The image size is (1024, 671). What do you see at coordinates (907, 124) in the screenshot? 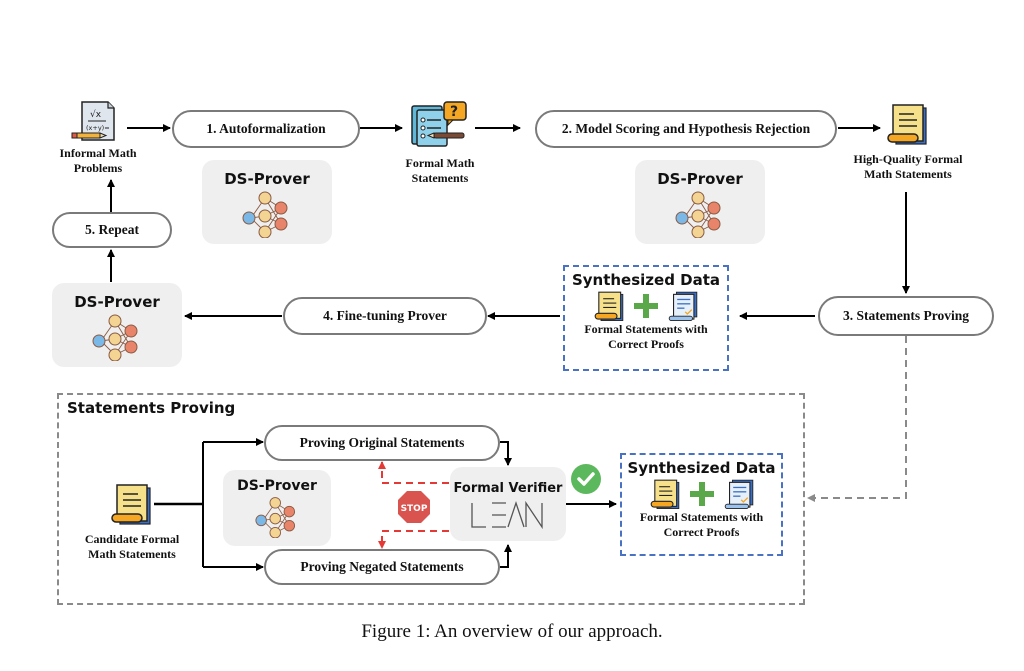
I see `high-quality-statements-icon` at bounding box center [907, 124].